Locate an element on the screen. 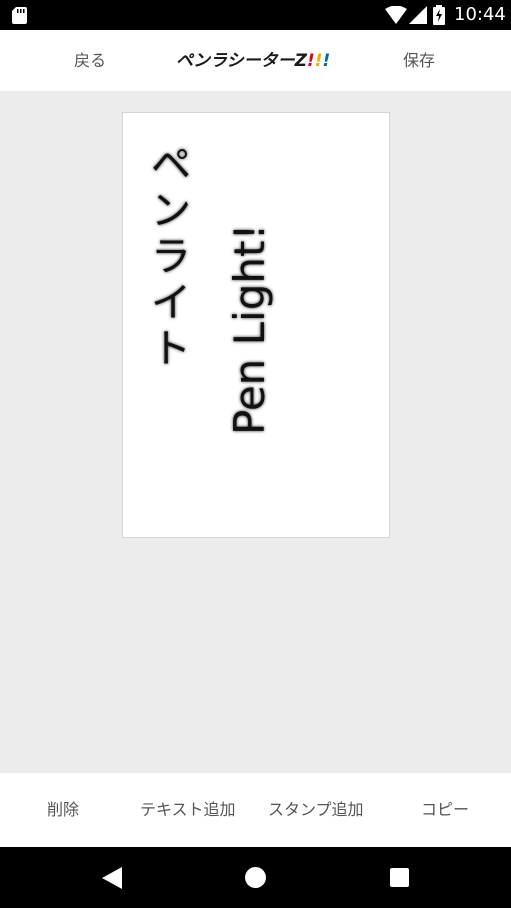 The width and height of the screenshot is (511, 908). canvas-text-japanese: ペンライト is located at coordinates (171, 256).